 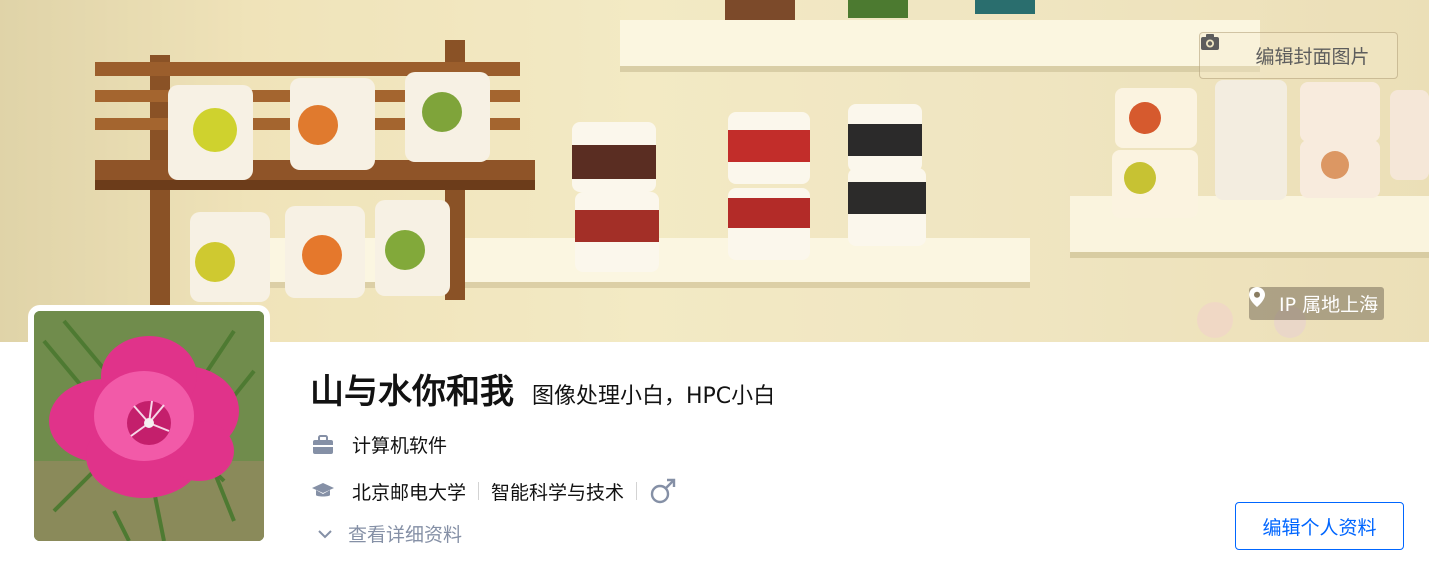 What do you see at coordinates (400, 446) in the screenshot?
I see `industry-text: 计算机软件` at bounding box center [400, 446].